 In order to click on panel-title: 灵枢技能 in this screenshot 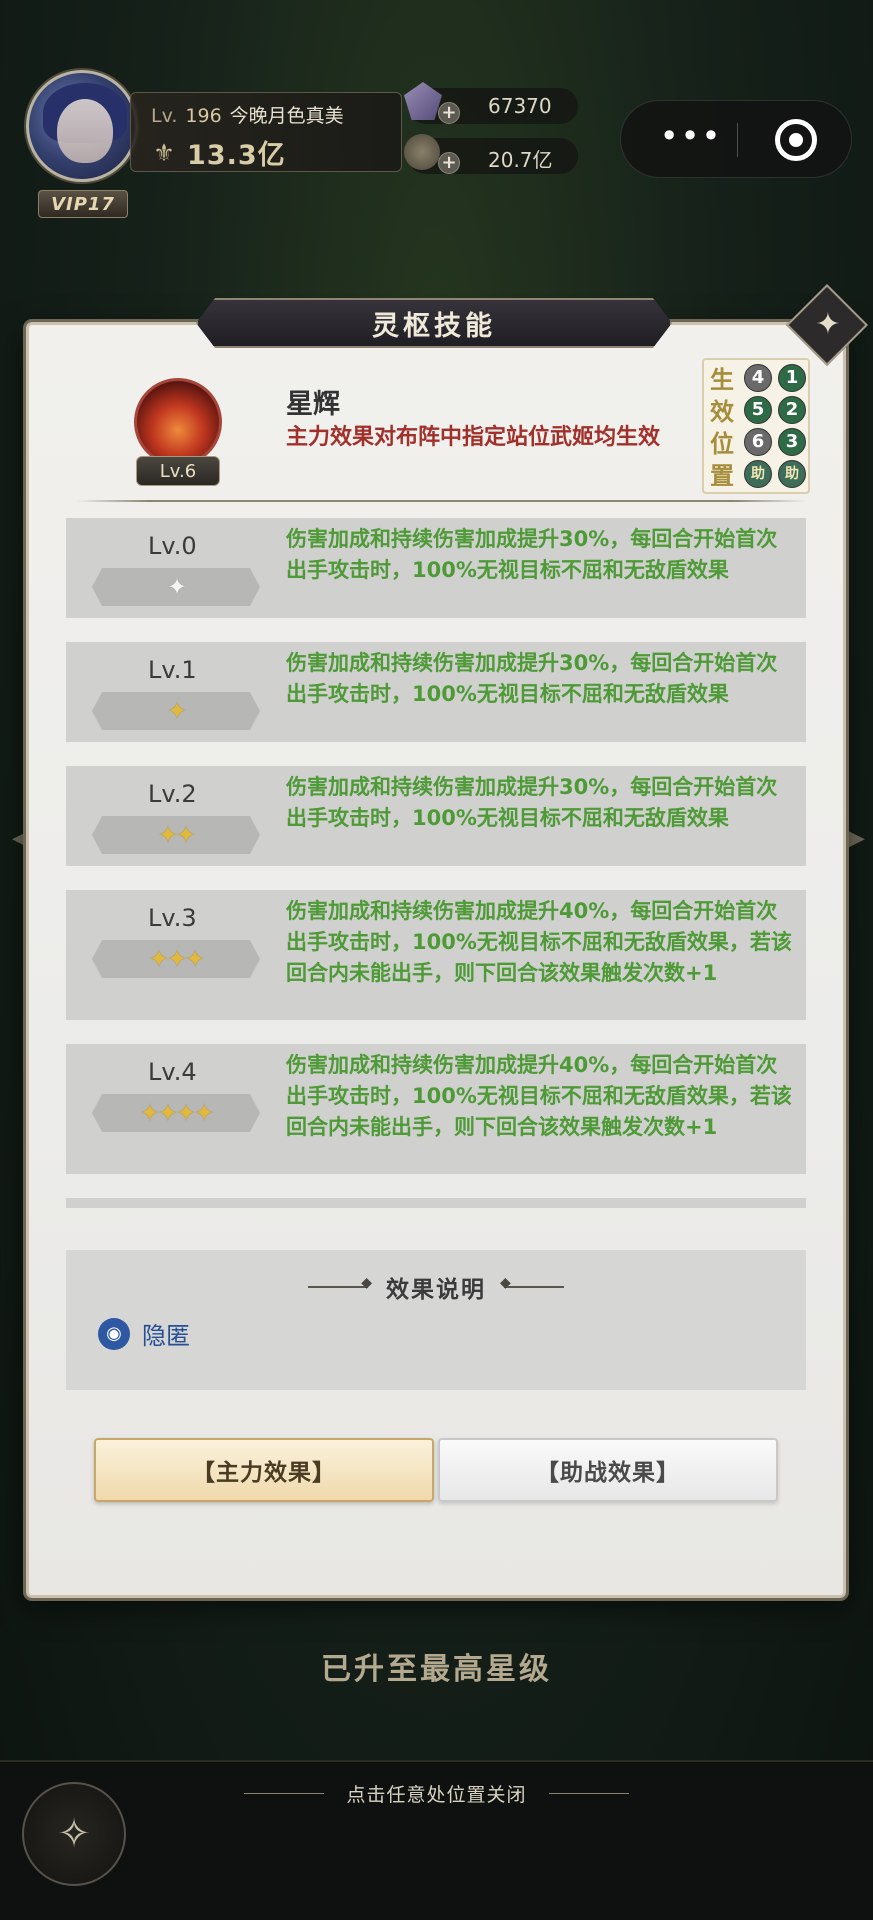, I will do `click(434, 326)`.